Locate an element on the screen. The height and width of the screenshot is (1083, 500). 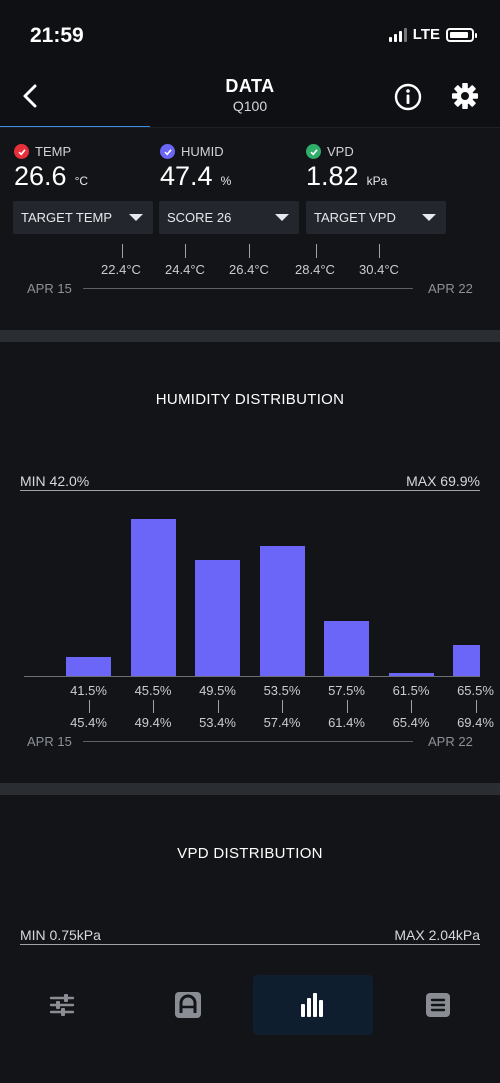
target-vpd-dropdown: TARGET VPD is located at coordinates (376, 217).